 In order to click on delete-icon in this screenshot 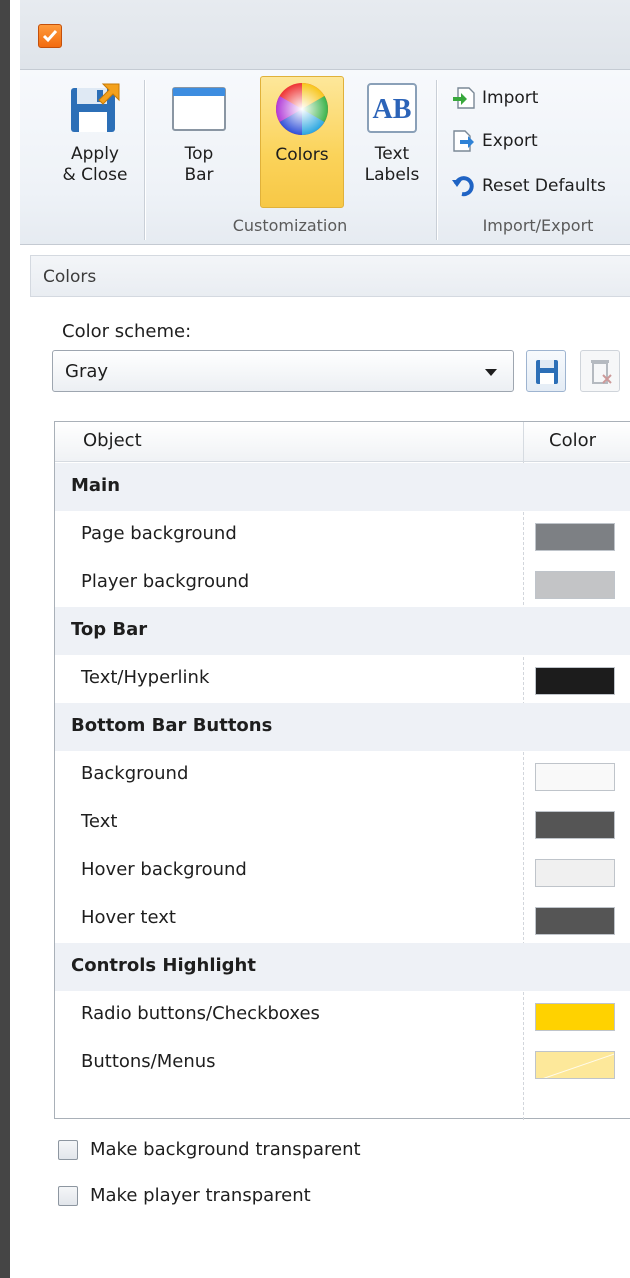, I will do `click(601, 372)`.